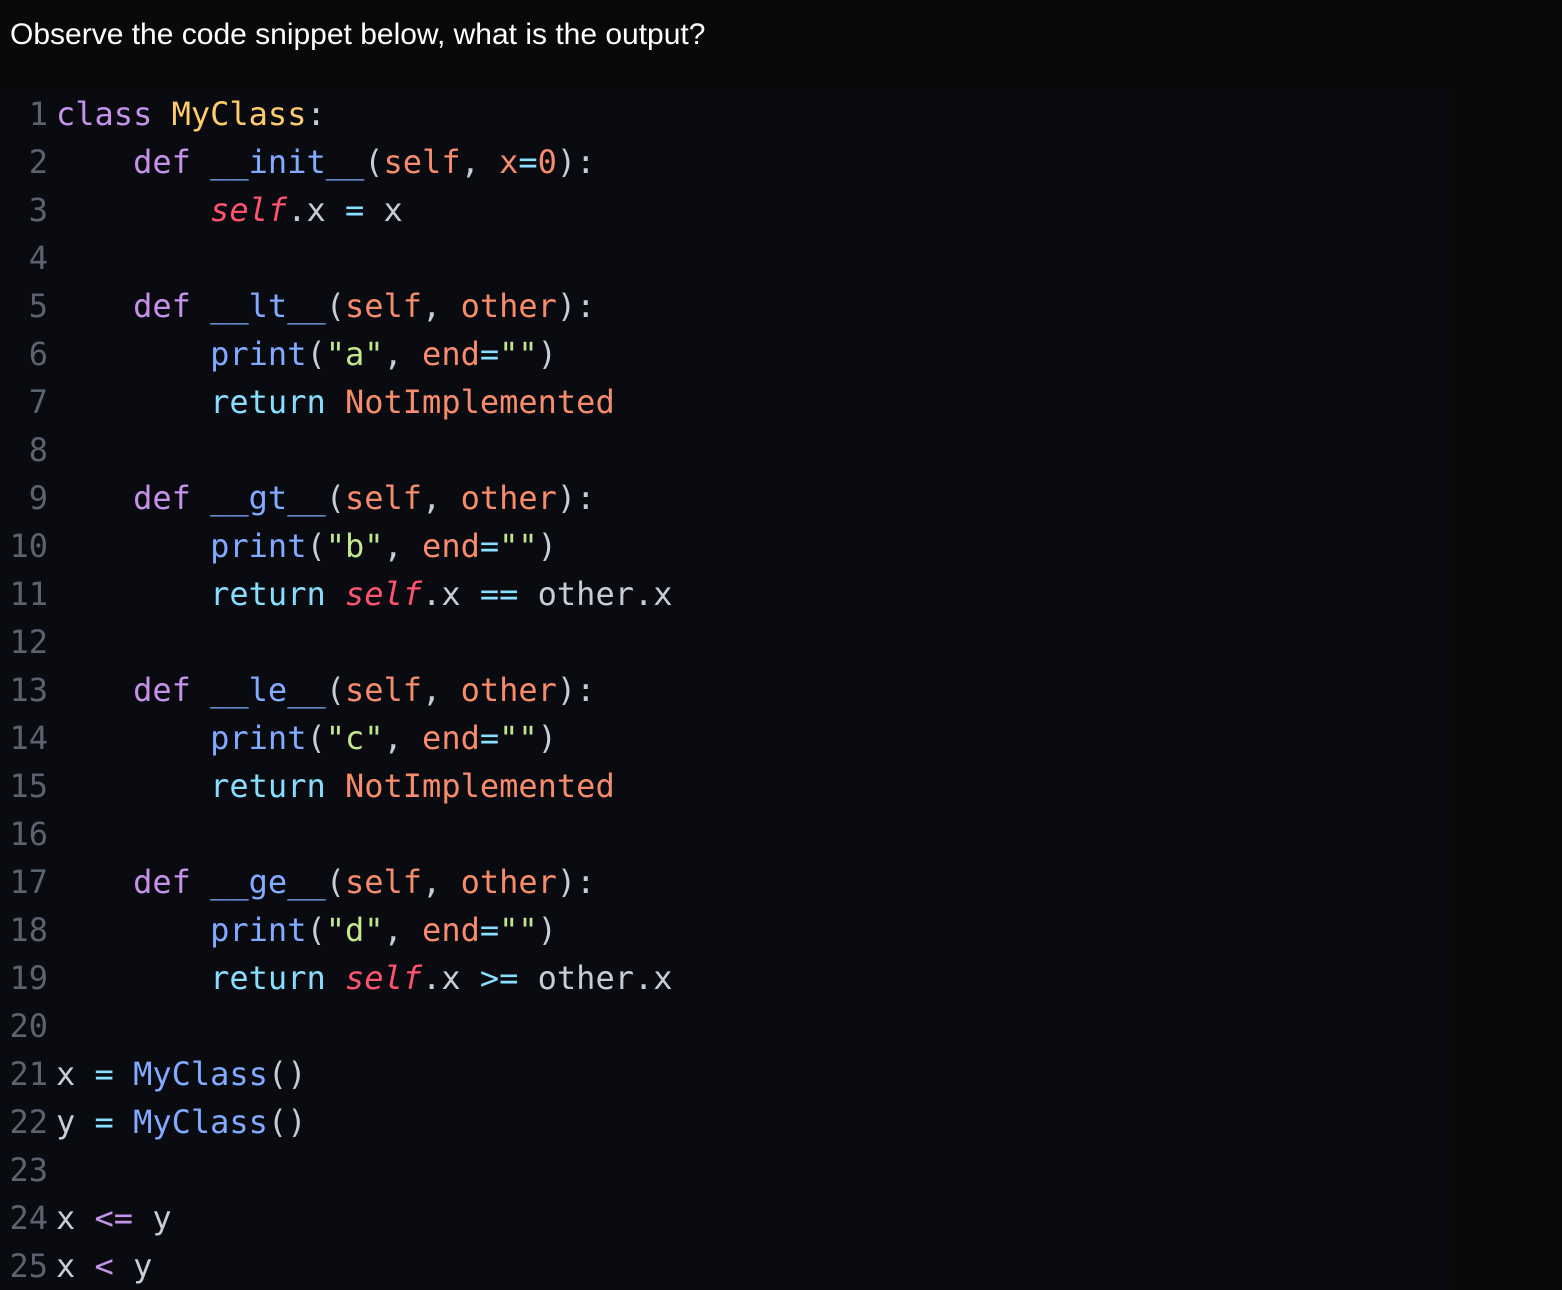 Image resolution: width=1562 pixels, height=1290 pixels. What do you see at coordinates (268, 690) in the screenshot?
I see `code-token: __le__` at bounding box center [268, 690].